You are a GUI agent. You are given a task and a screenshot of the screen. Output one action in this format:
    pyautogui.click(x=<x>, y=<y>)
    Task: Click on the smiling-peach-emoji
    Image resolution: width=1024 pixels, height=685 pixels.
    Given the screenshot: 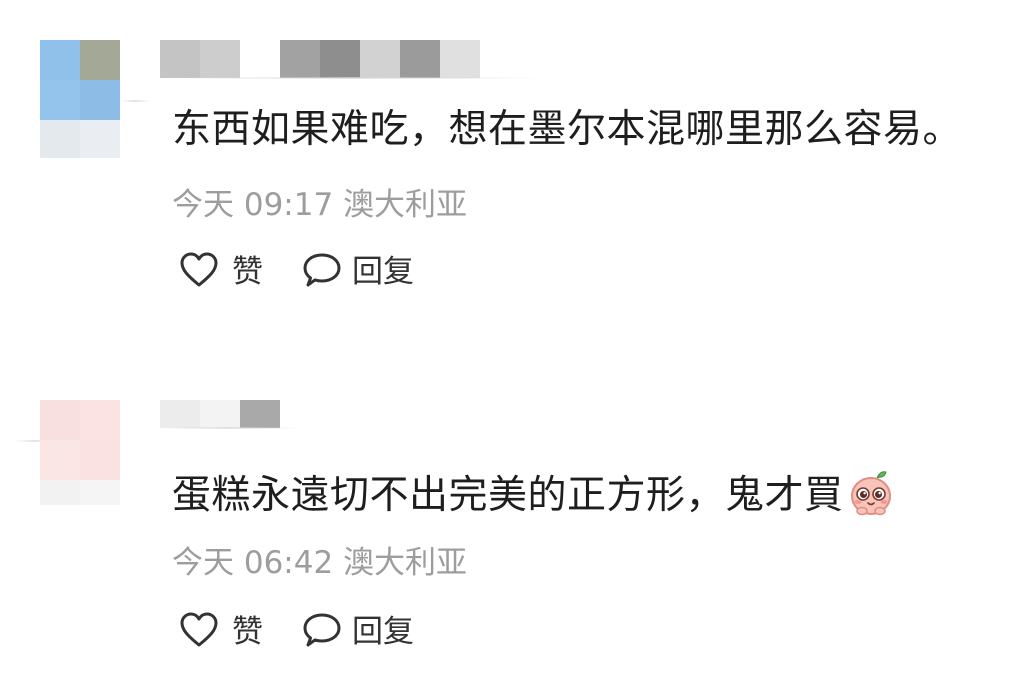 What is the action you would take?
    pyautogui.click(x=870, y=493)
    